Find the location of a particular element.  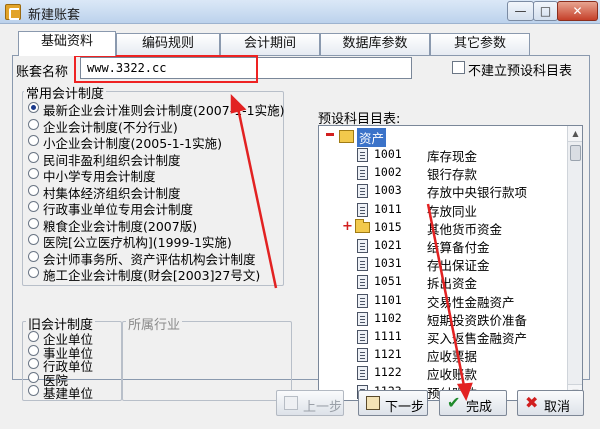

tree-account-row: 1101 交易性金融资产 is located at coordinates (443, 301).